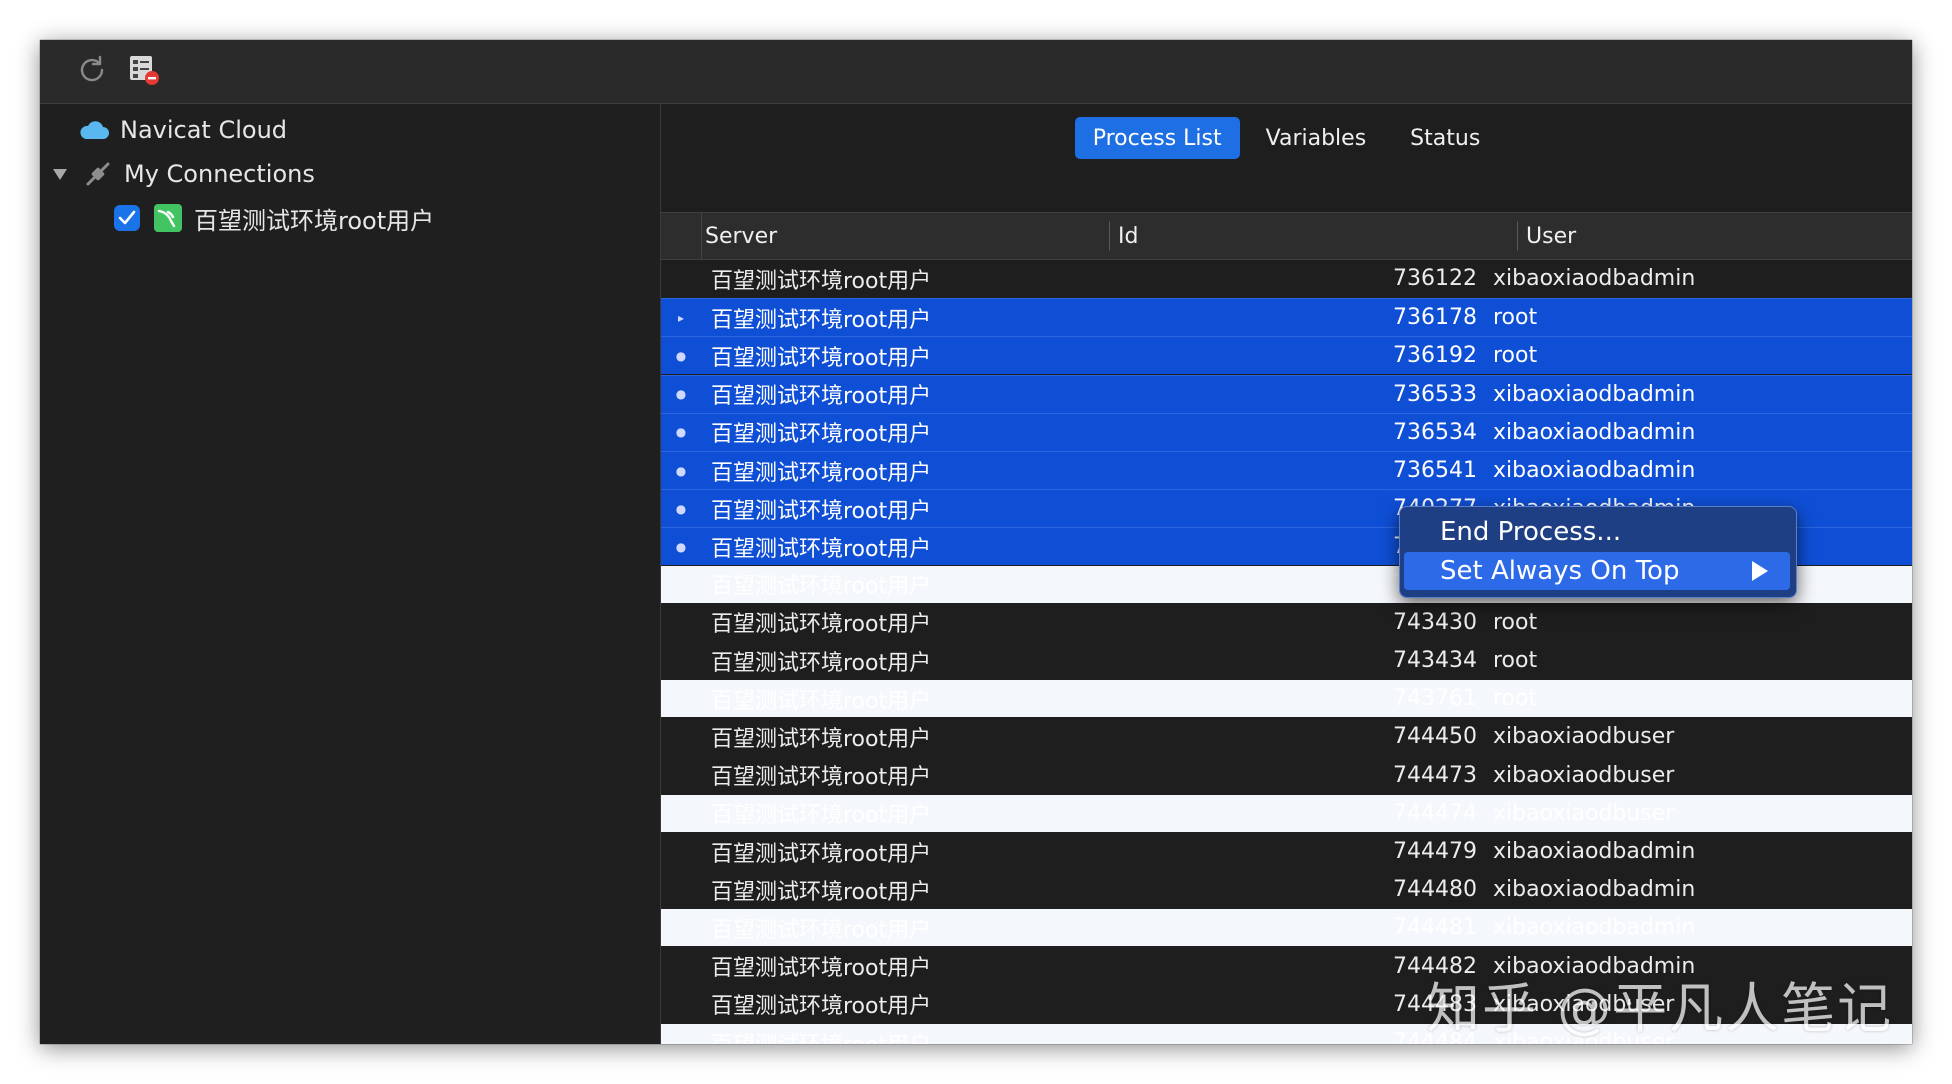 Image resolution: width=1952 pixels, height=1084 pixels. Describe the element at coordinates (1286, 889) in the screenshot. I see `table-row: 百望测试环境root用户 744480 xibaoxiaodbadmin` at that location.